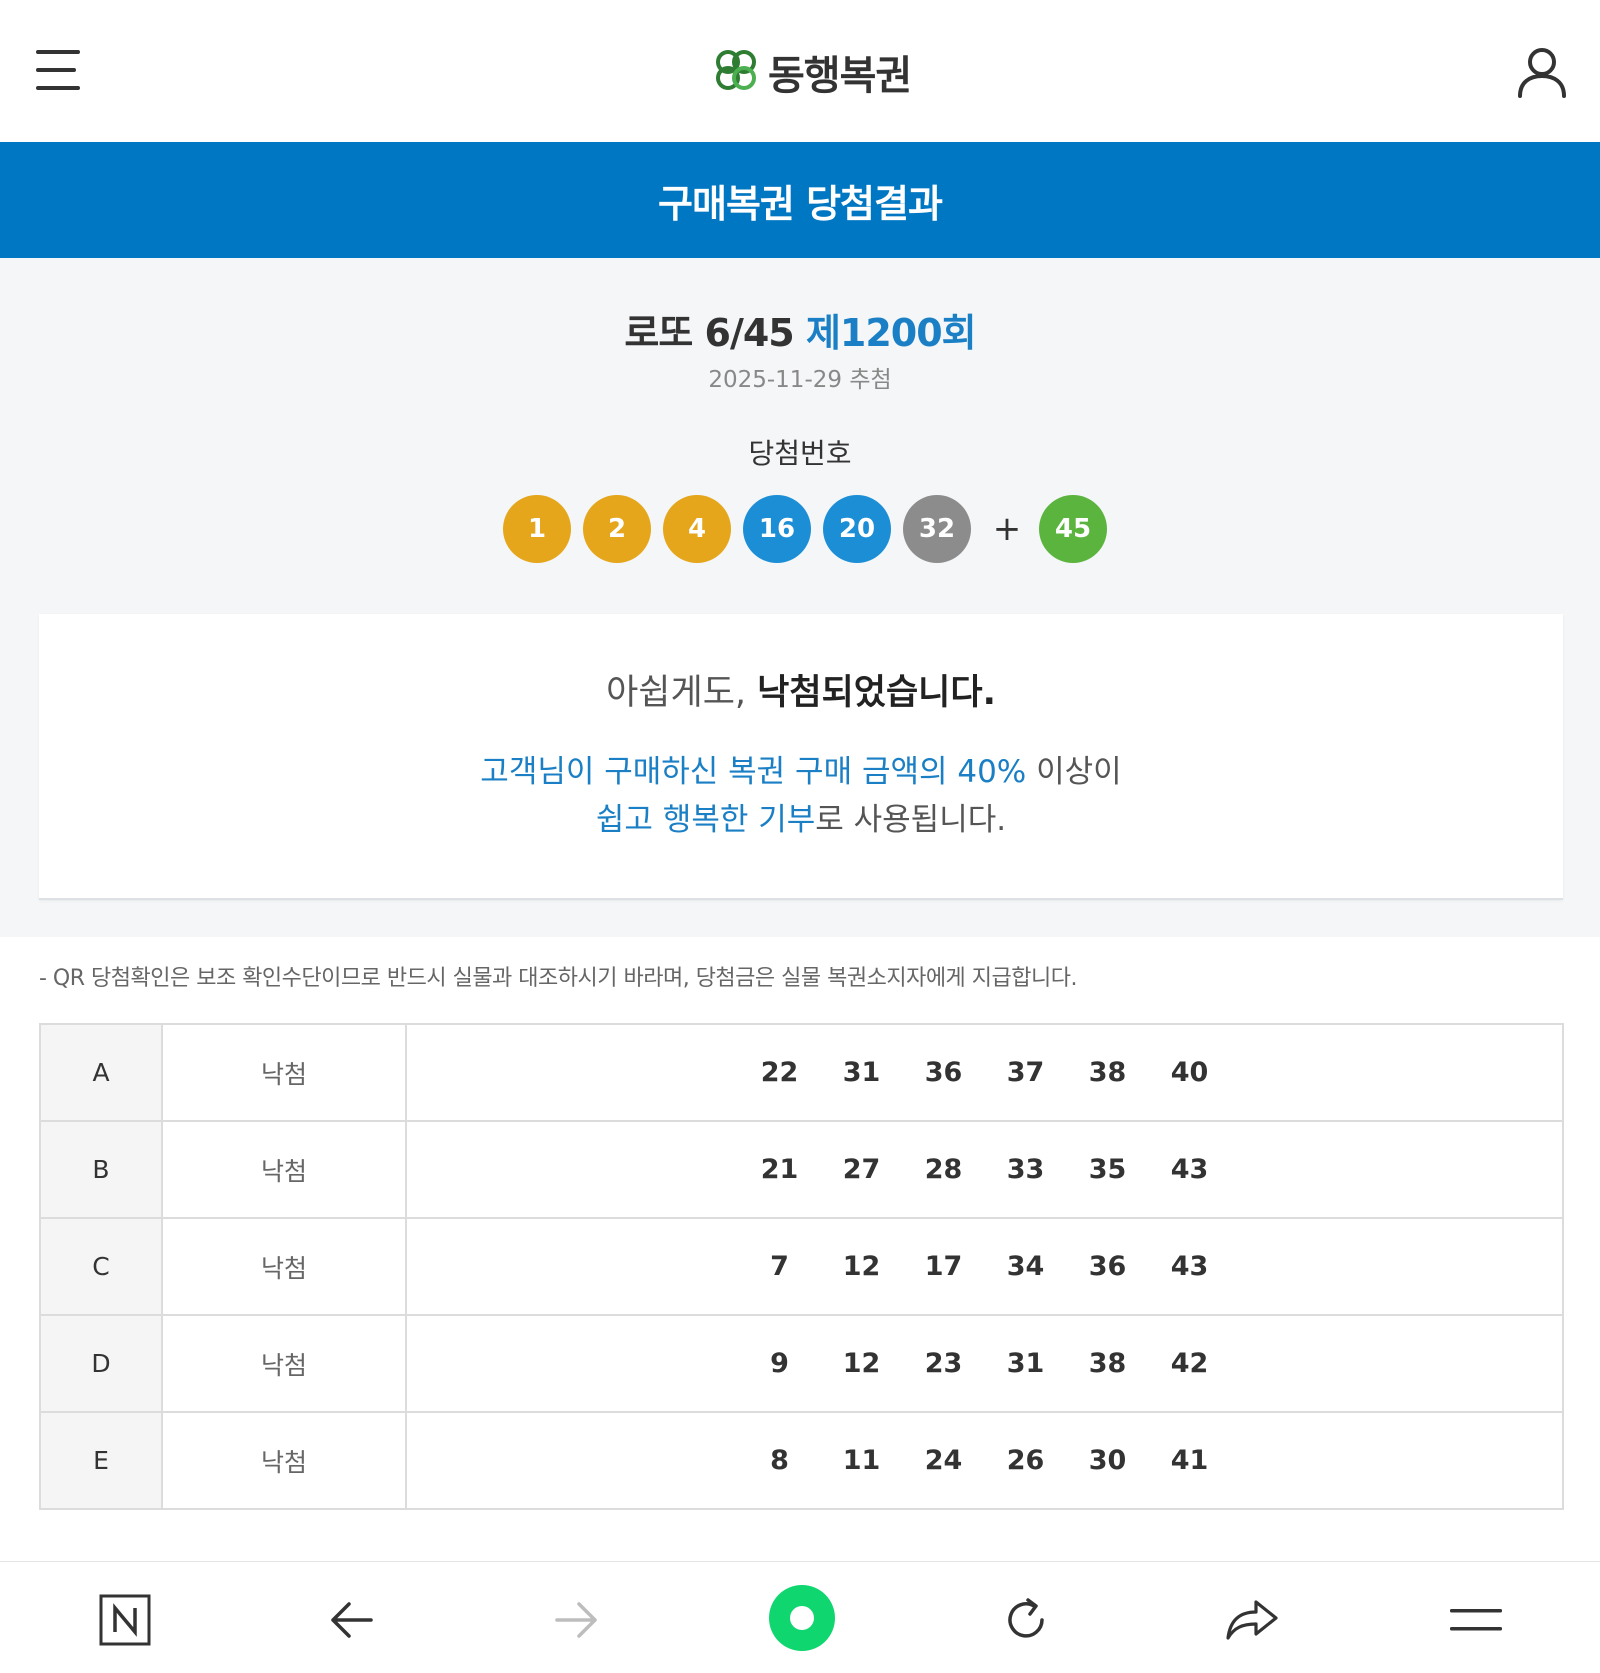 The width and height of the screenshot is (1600, 1673). I want to click on donation-text-2: 로 사용됩니다., so click(911, 820).